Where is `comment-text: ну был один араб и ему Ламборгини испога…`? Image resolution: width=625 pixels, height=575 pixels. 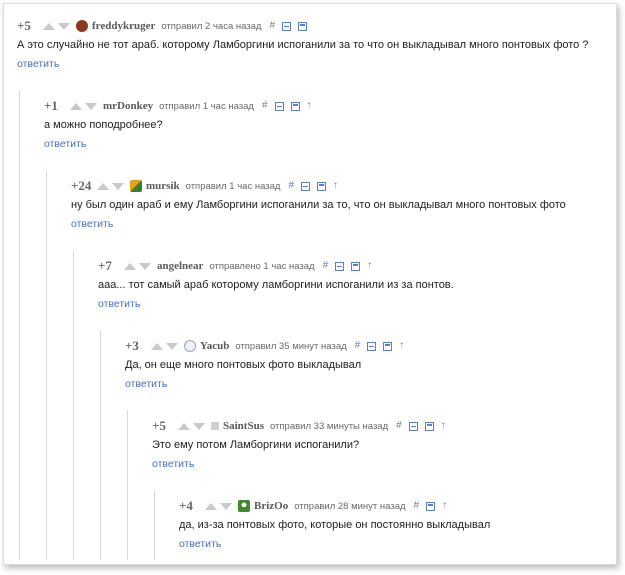
comment-text: ну был один араб и ему Ламборгини испога… is located at coordinates (318, 205).